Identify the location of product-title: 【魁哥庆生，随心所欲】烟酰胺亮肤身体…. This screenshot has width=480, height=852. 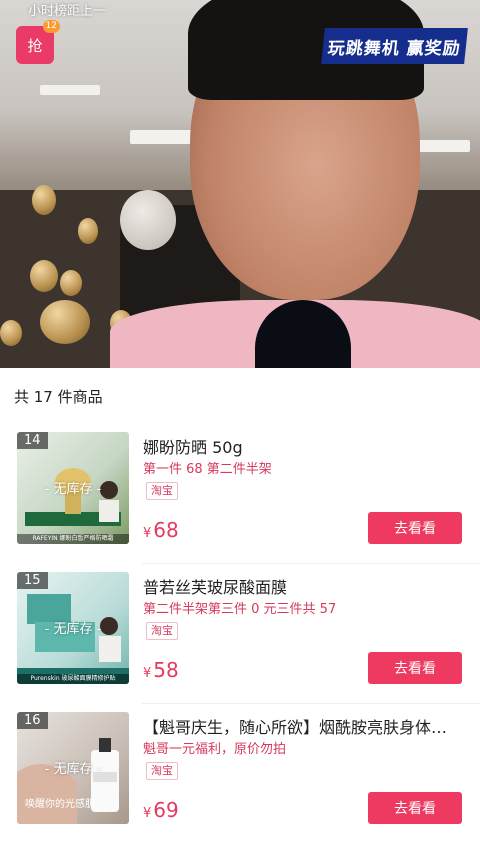
(303, 726).